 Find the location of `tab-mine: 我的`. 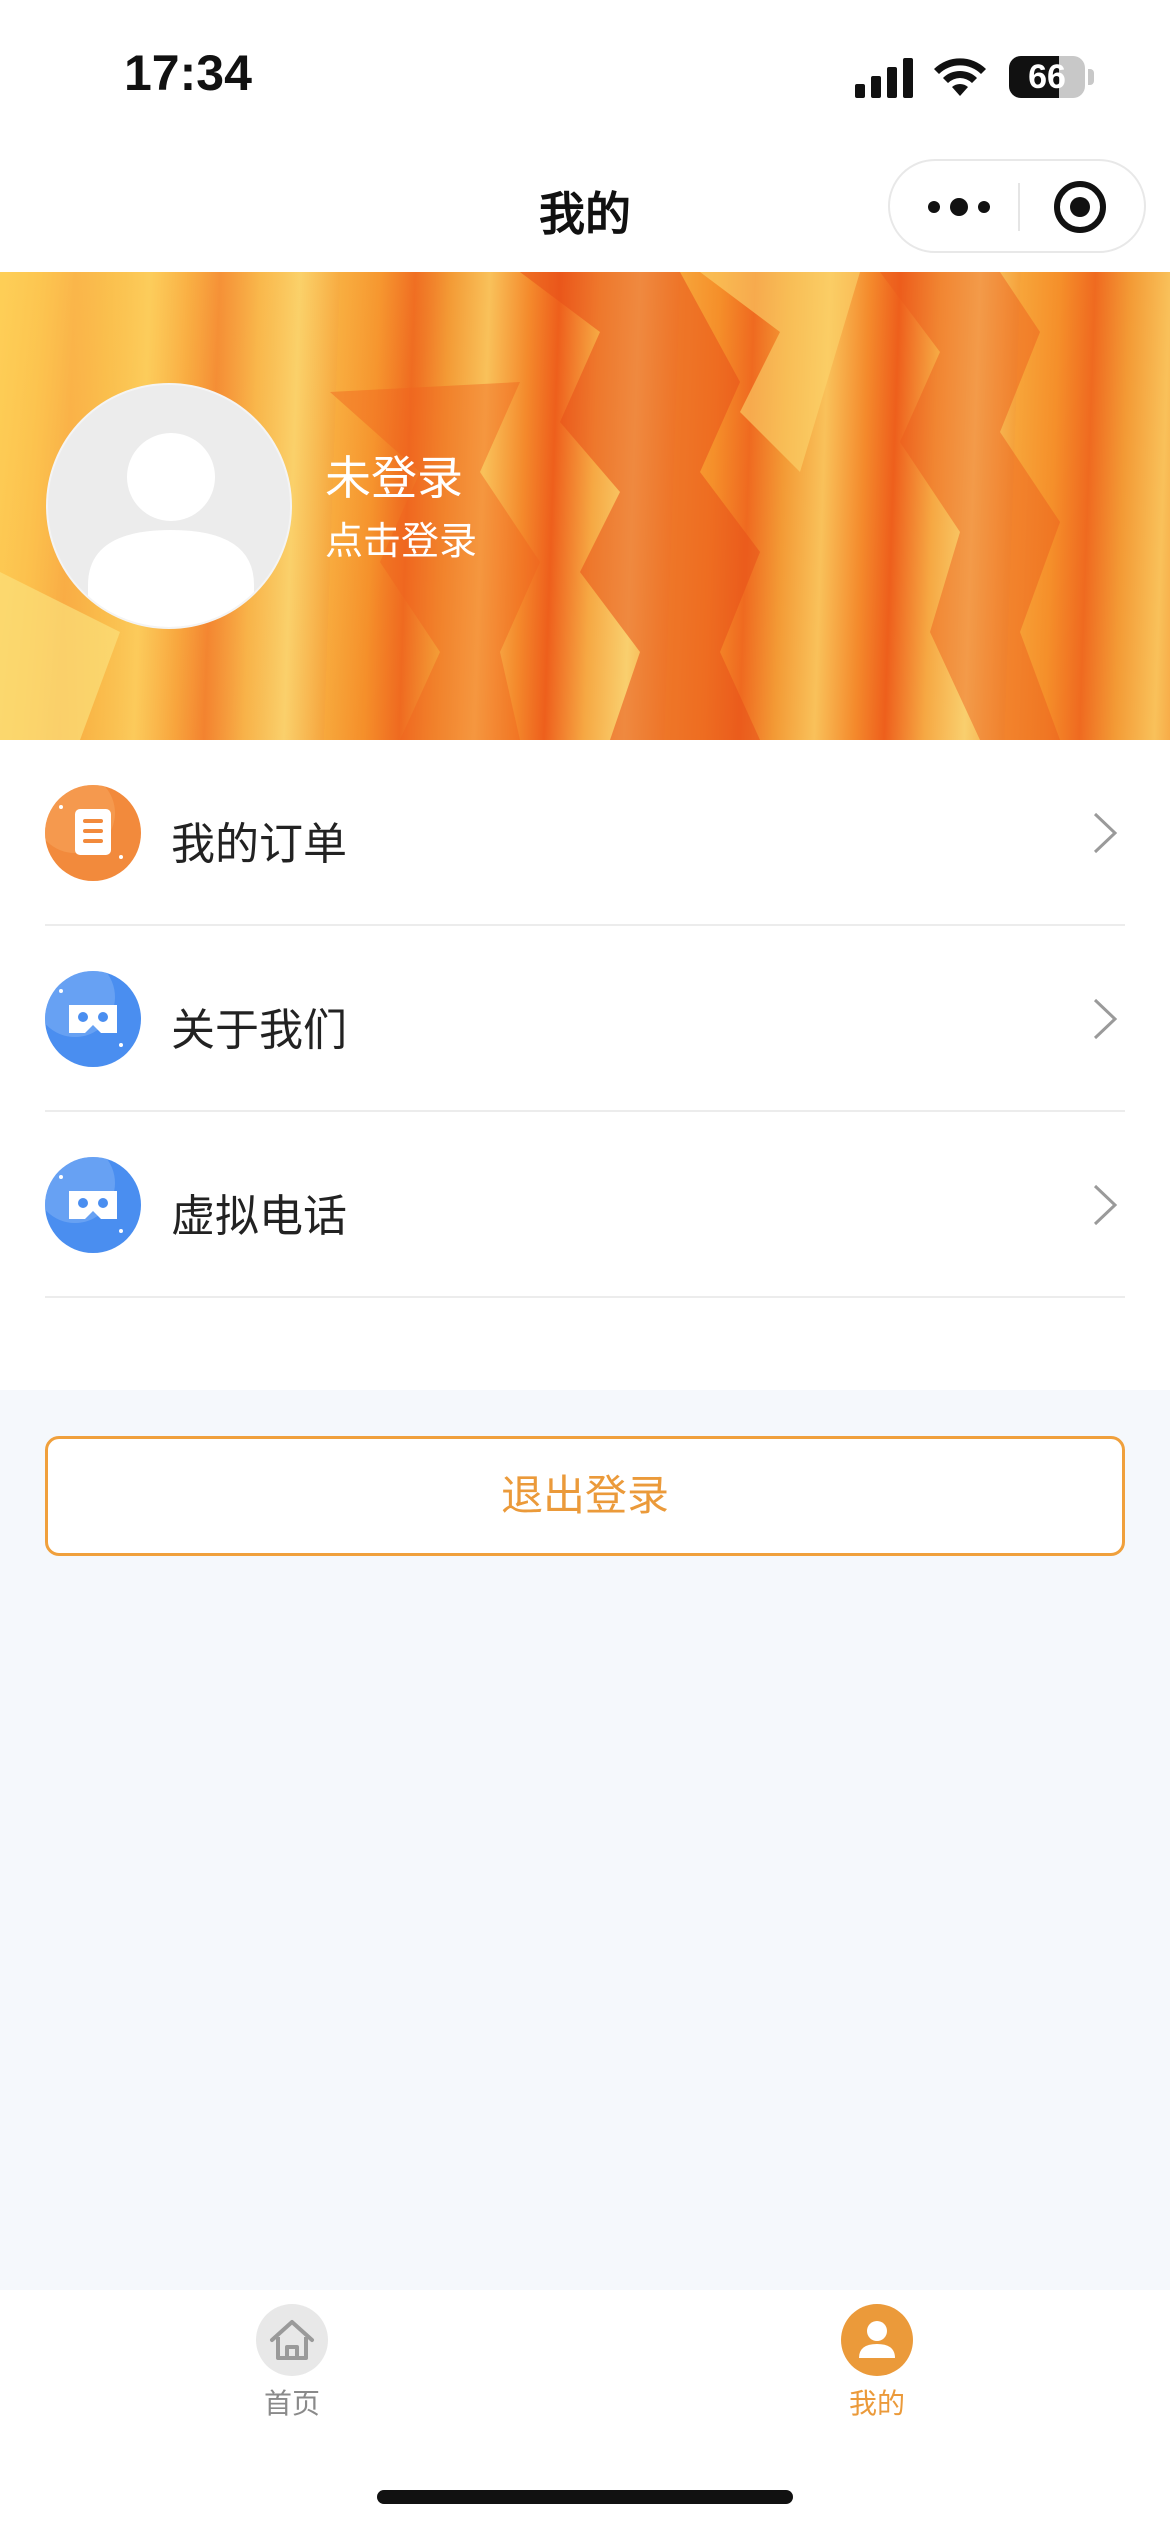

tab-mine: 我的 is located at coordinates (877, 2365).